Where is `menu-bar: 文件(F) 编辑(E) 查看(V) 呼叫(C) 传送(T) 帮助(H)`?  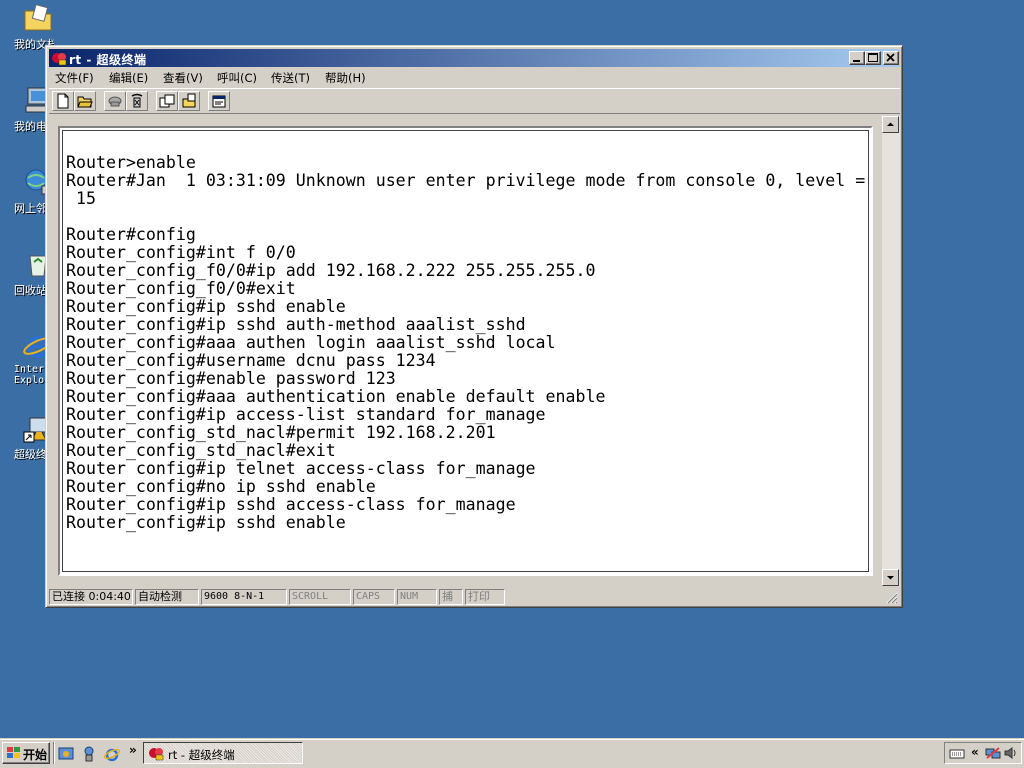
menu-bar: 文件(F) 编辑(E) 查看(V) 呼叫(C) 传送(T) 帮助(H) is located at coordinates (474, 77).